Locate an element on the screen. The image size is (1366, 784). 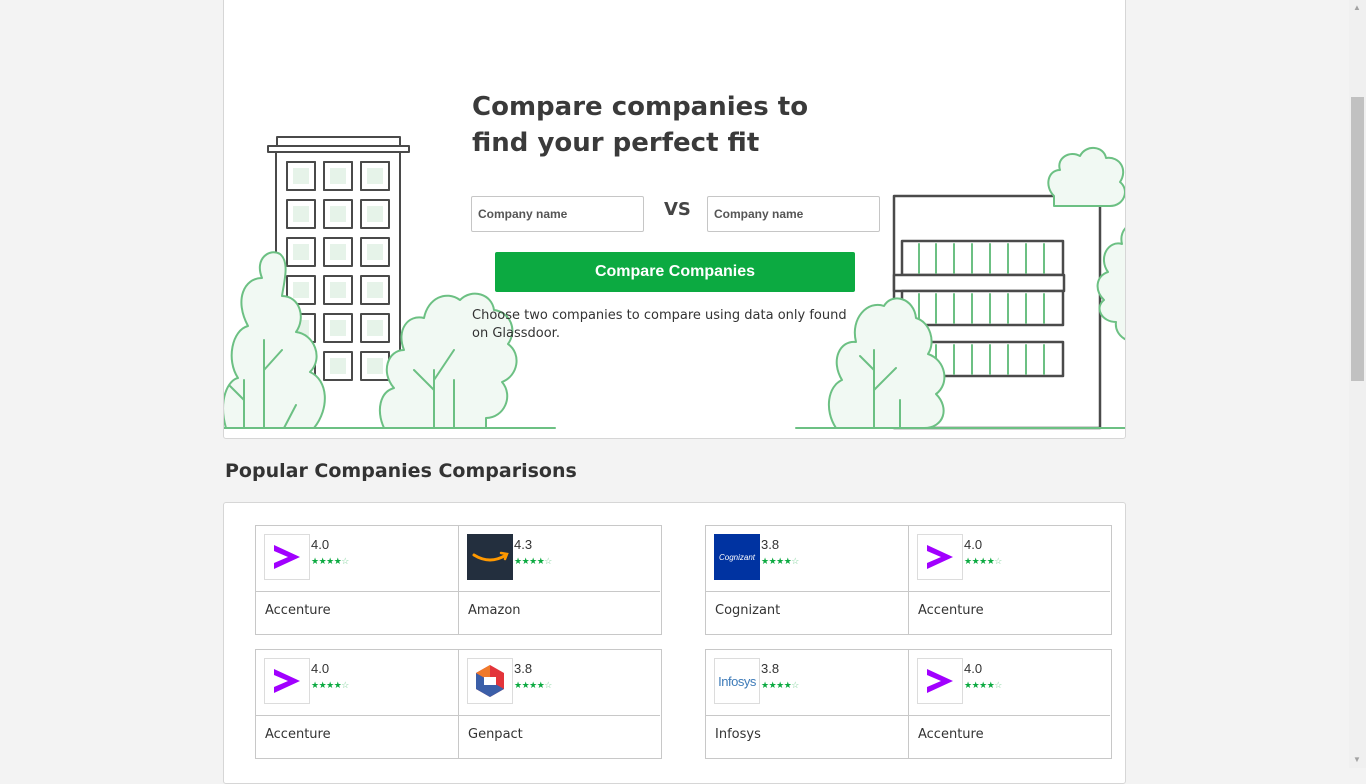
company-name: Genpact is located at coordinates (495, 734).